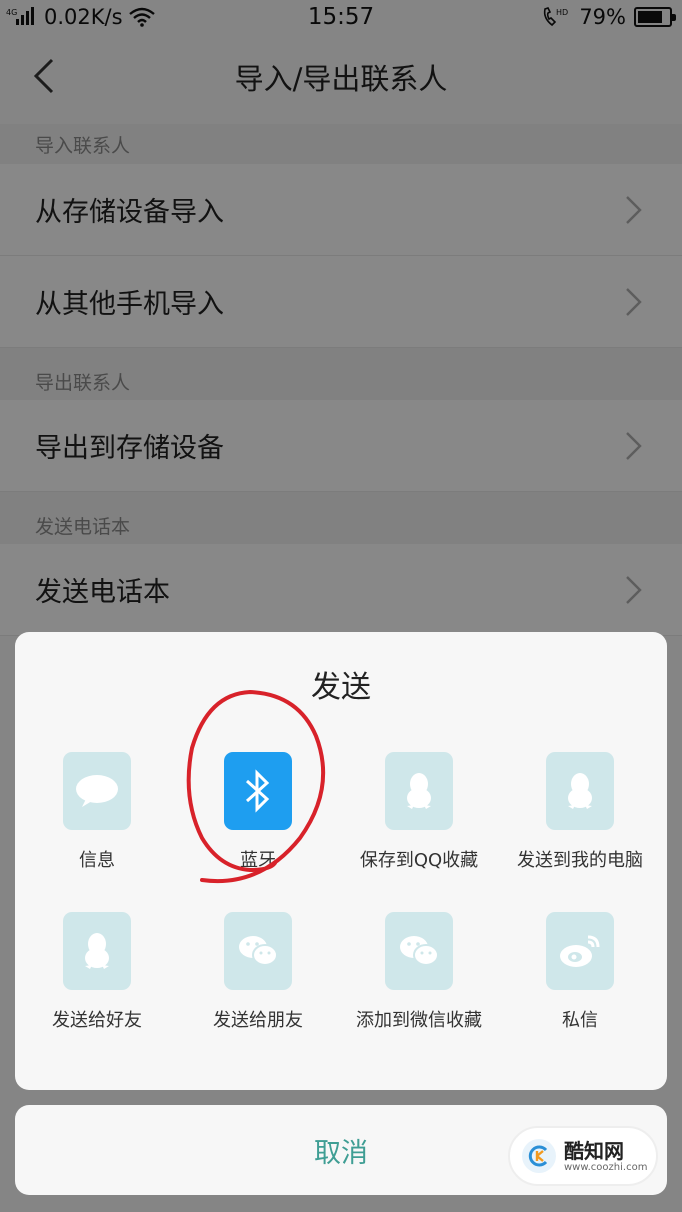  Describe the element at coordinates (419, 860) in the screenshot. I see `share-item-label: 保存到QQ收藏` at that location.